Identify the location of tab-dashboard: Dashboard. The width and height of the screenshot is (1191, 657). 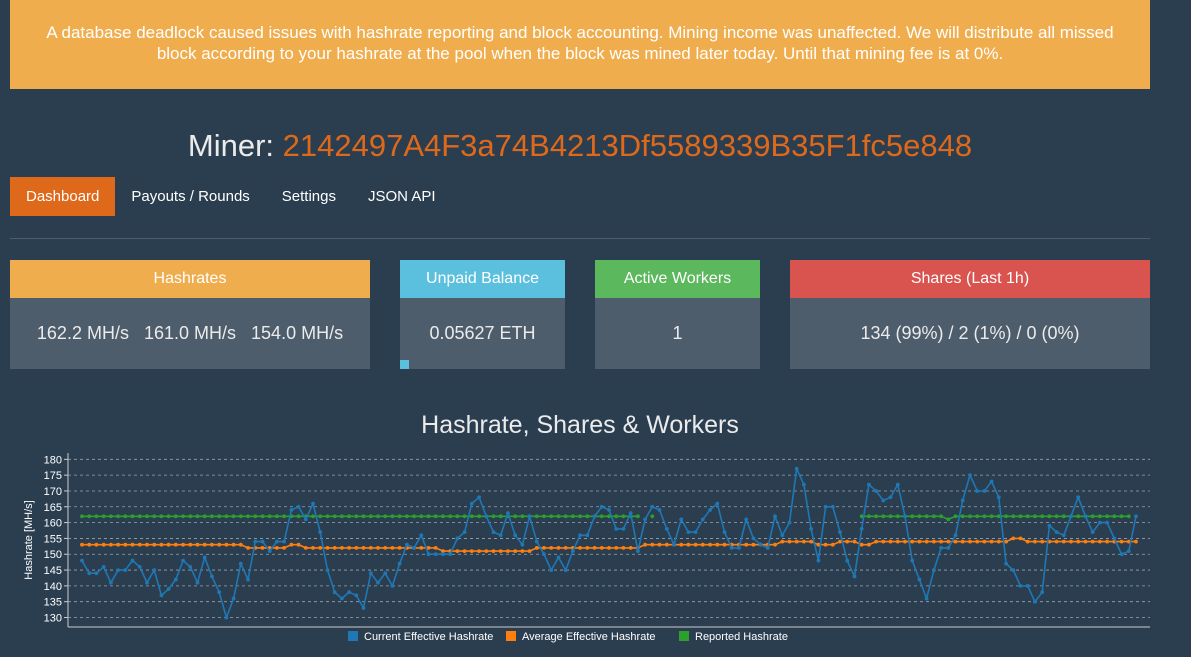
(63, 196).